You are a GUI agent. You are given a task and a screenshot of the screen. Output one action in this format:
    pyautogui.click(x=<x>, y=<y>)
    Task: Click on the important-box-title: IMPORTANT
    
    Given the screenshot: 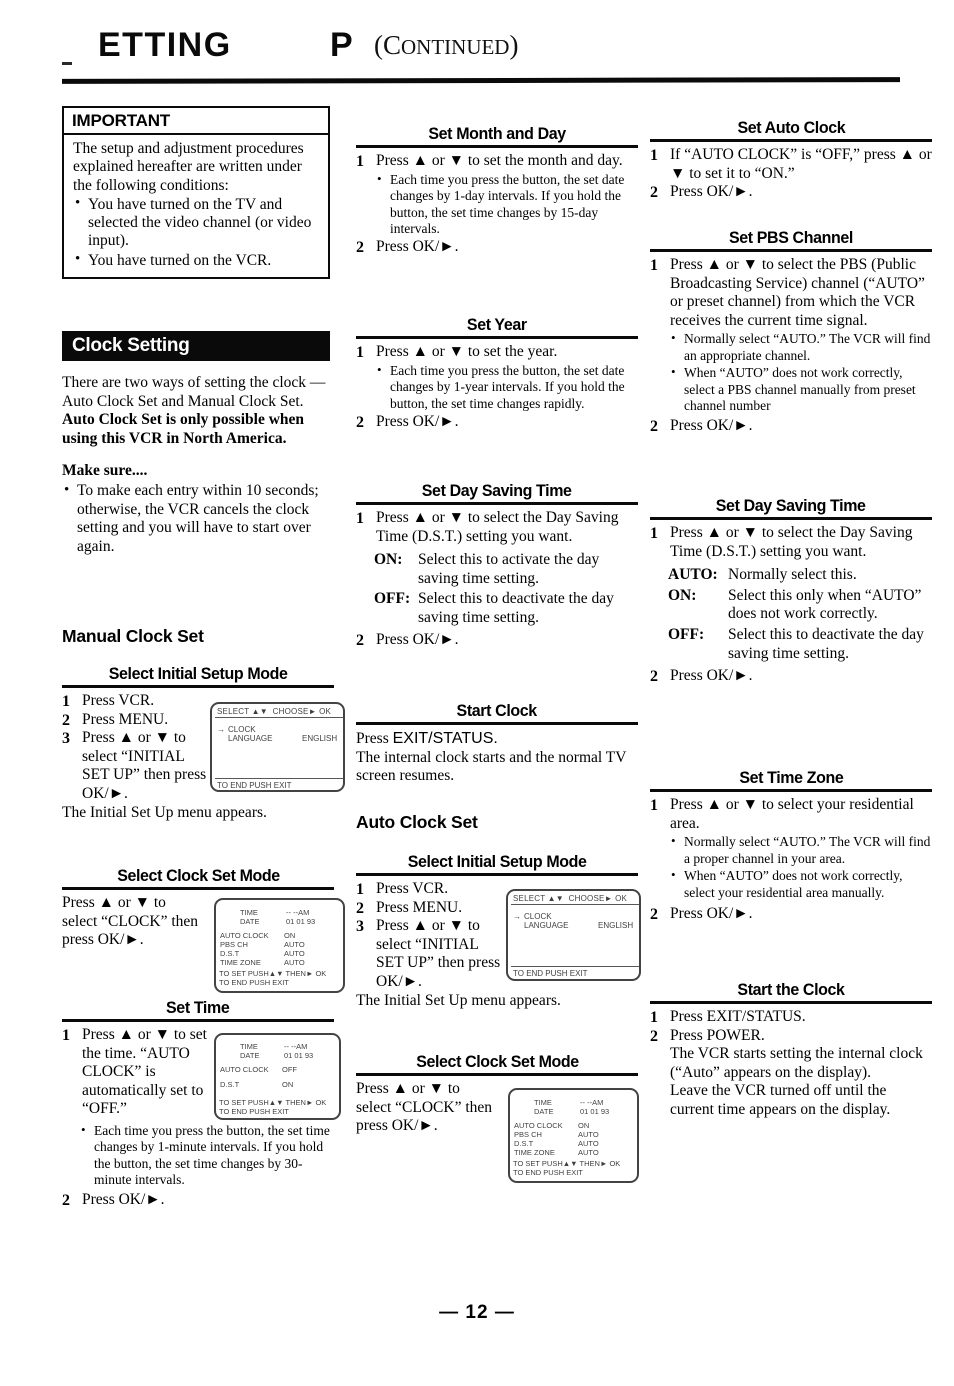 What is the action you would take?
    pyautogui.click(x=196, y=121)
    